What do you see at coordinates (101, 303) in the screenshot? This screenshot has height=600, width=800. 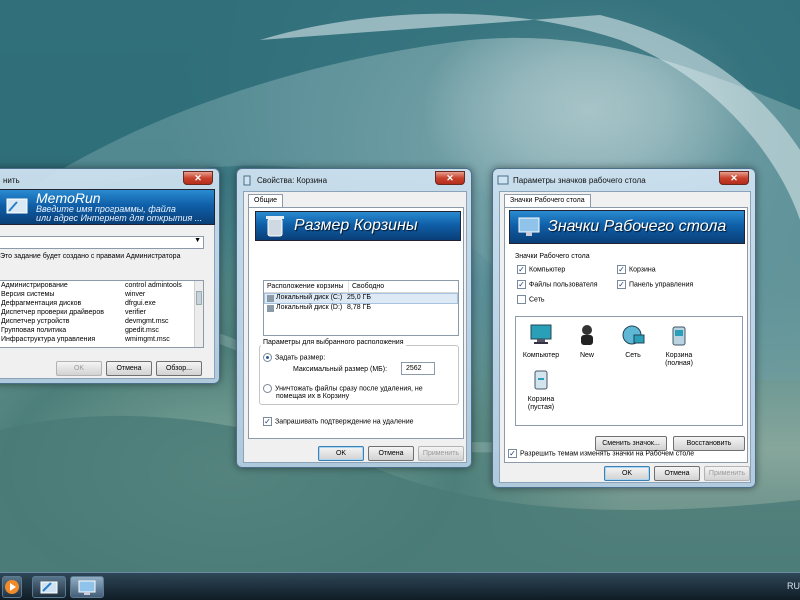 I see `command-row: Дефрагментация дисков dfrgui.exe` at bounding box center [101, 303].